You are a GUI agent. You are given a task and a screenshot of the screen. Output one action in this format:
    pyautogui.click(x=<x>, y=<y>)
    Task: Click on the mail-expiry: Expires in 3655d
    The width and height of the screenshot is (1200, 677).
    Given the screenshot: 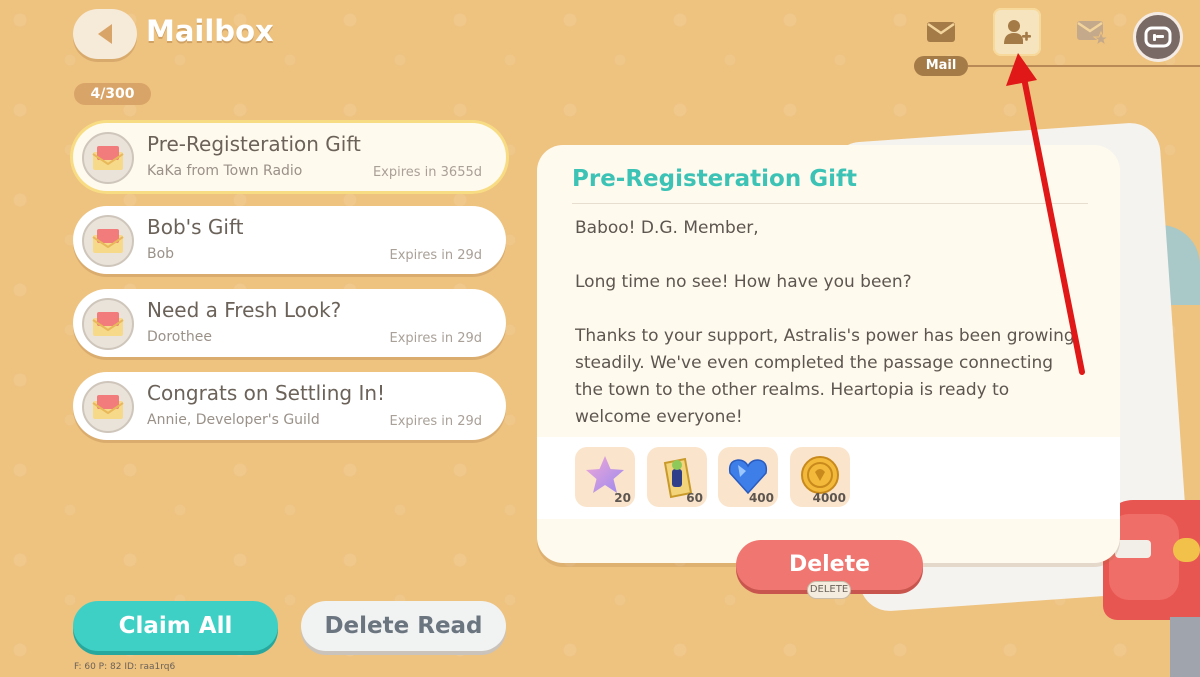 What is the action you would take?
    pyautogui.click(x=427, y=172)
    